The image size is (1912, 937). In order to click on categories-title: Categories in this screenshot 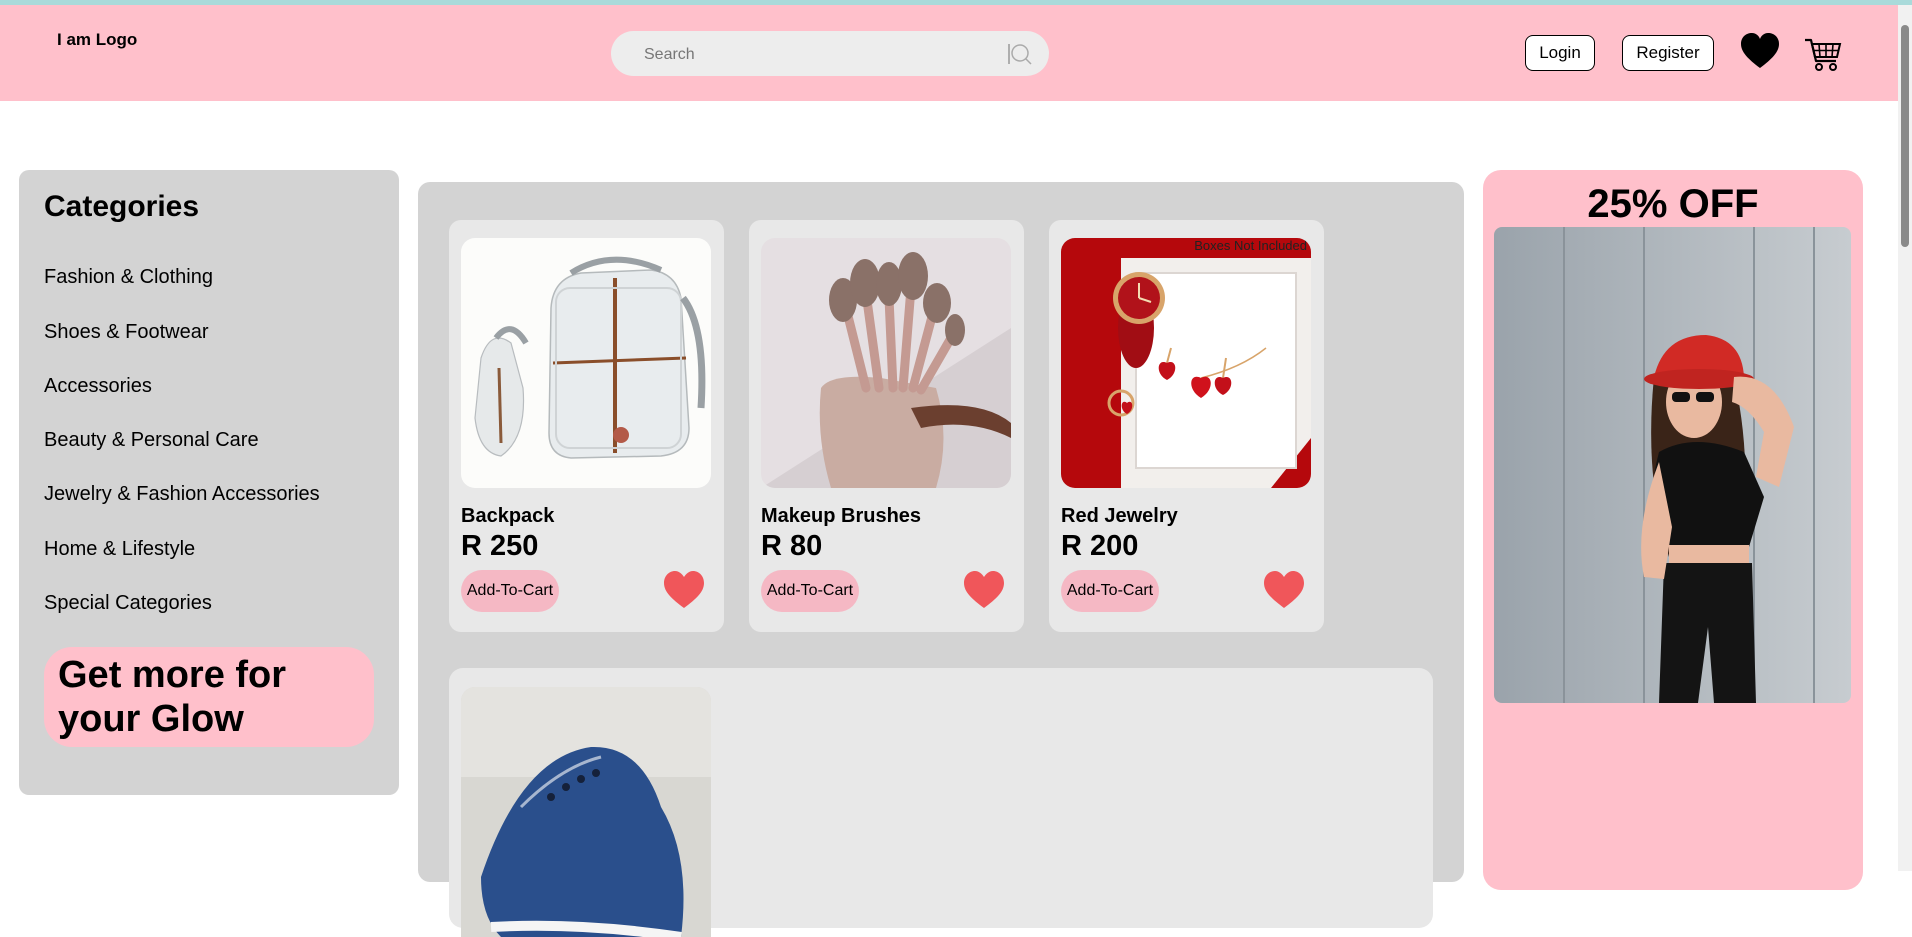, I will do `click(122, 206)`.